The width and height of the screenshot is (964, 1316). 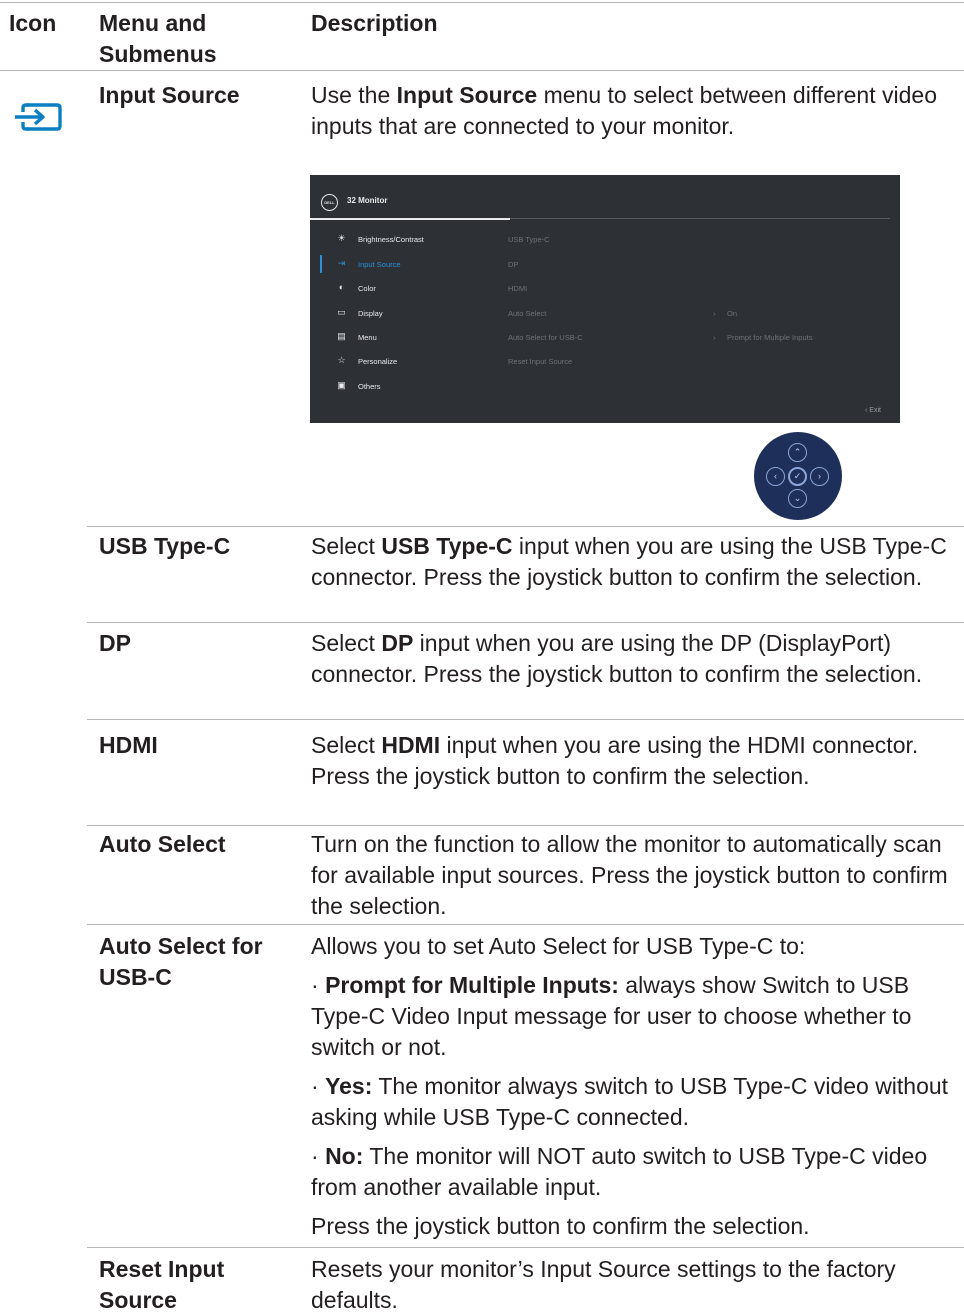 What do you see at coordinates (38, 117) in the screenshot?
I see `input-source-icon` at bounding box center [38, 117].